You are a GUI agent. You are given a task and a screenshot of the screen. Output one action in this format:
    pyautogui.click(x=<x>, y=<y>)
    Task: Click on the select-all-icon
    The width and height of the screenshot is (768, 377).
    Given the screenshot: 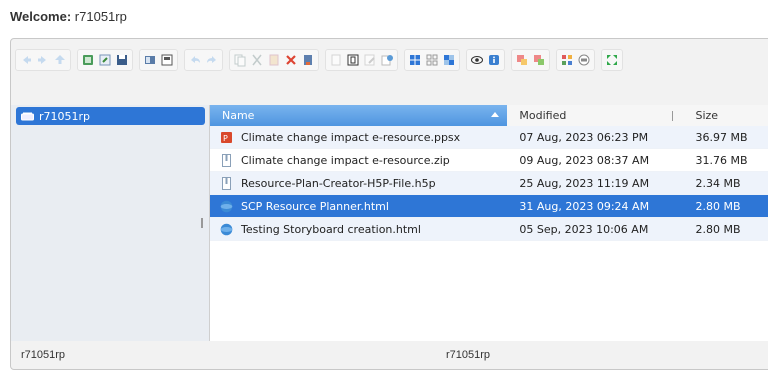 What is the action you would take?
    pyautogui.click(x=567, y=60)
    